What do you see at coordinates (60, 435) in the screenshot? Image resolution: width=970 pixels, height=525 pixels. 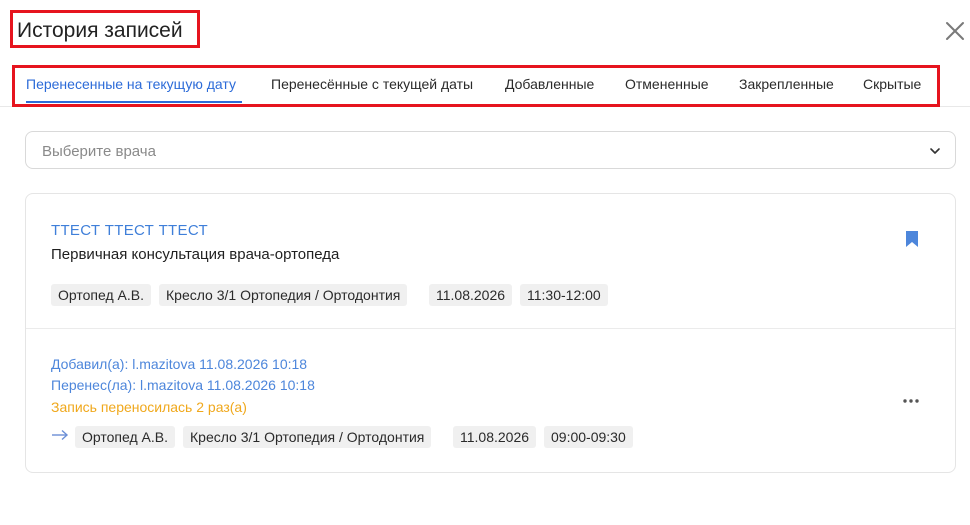 I see `arrow-right-icon` at bounding box center [60, 435].